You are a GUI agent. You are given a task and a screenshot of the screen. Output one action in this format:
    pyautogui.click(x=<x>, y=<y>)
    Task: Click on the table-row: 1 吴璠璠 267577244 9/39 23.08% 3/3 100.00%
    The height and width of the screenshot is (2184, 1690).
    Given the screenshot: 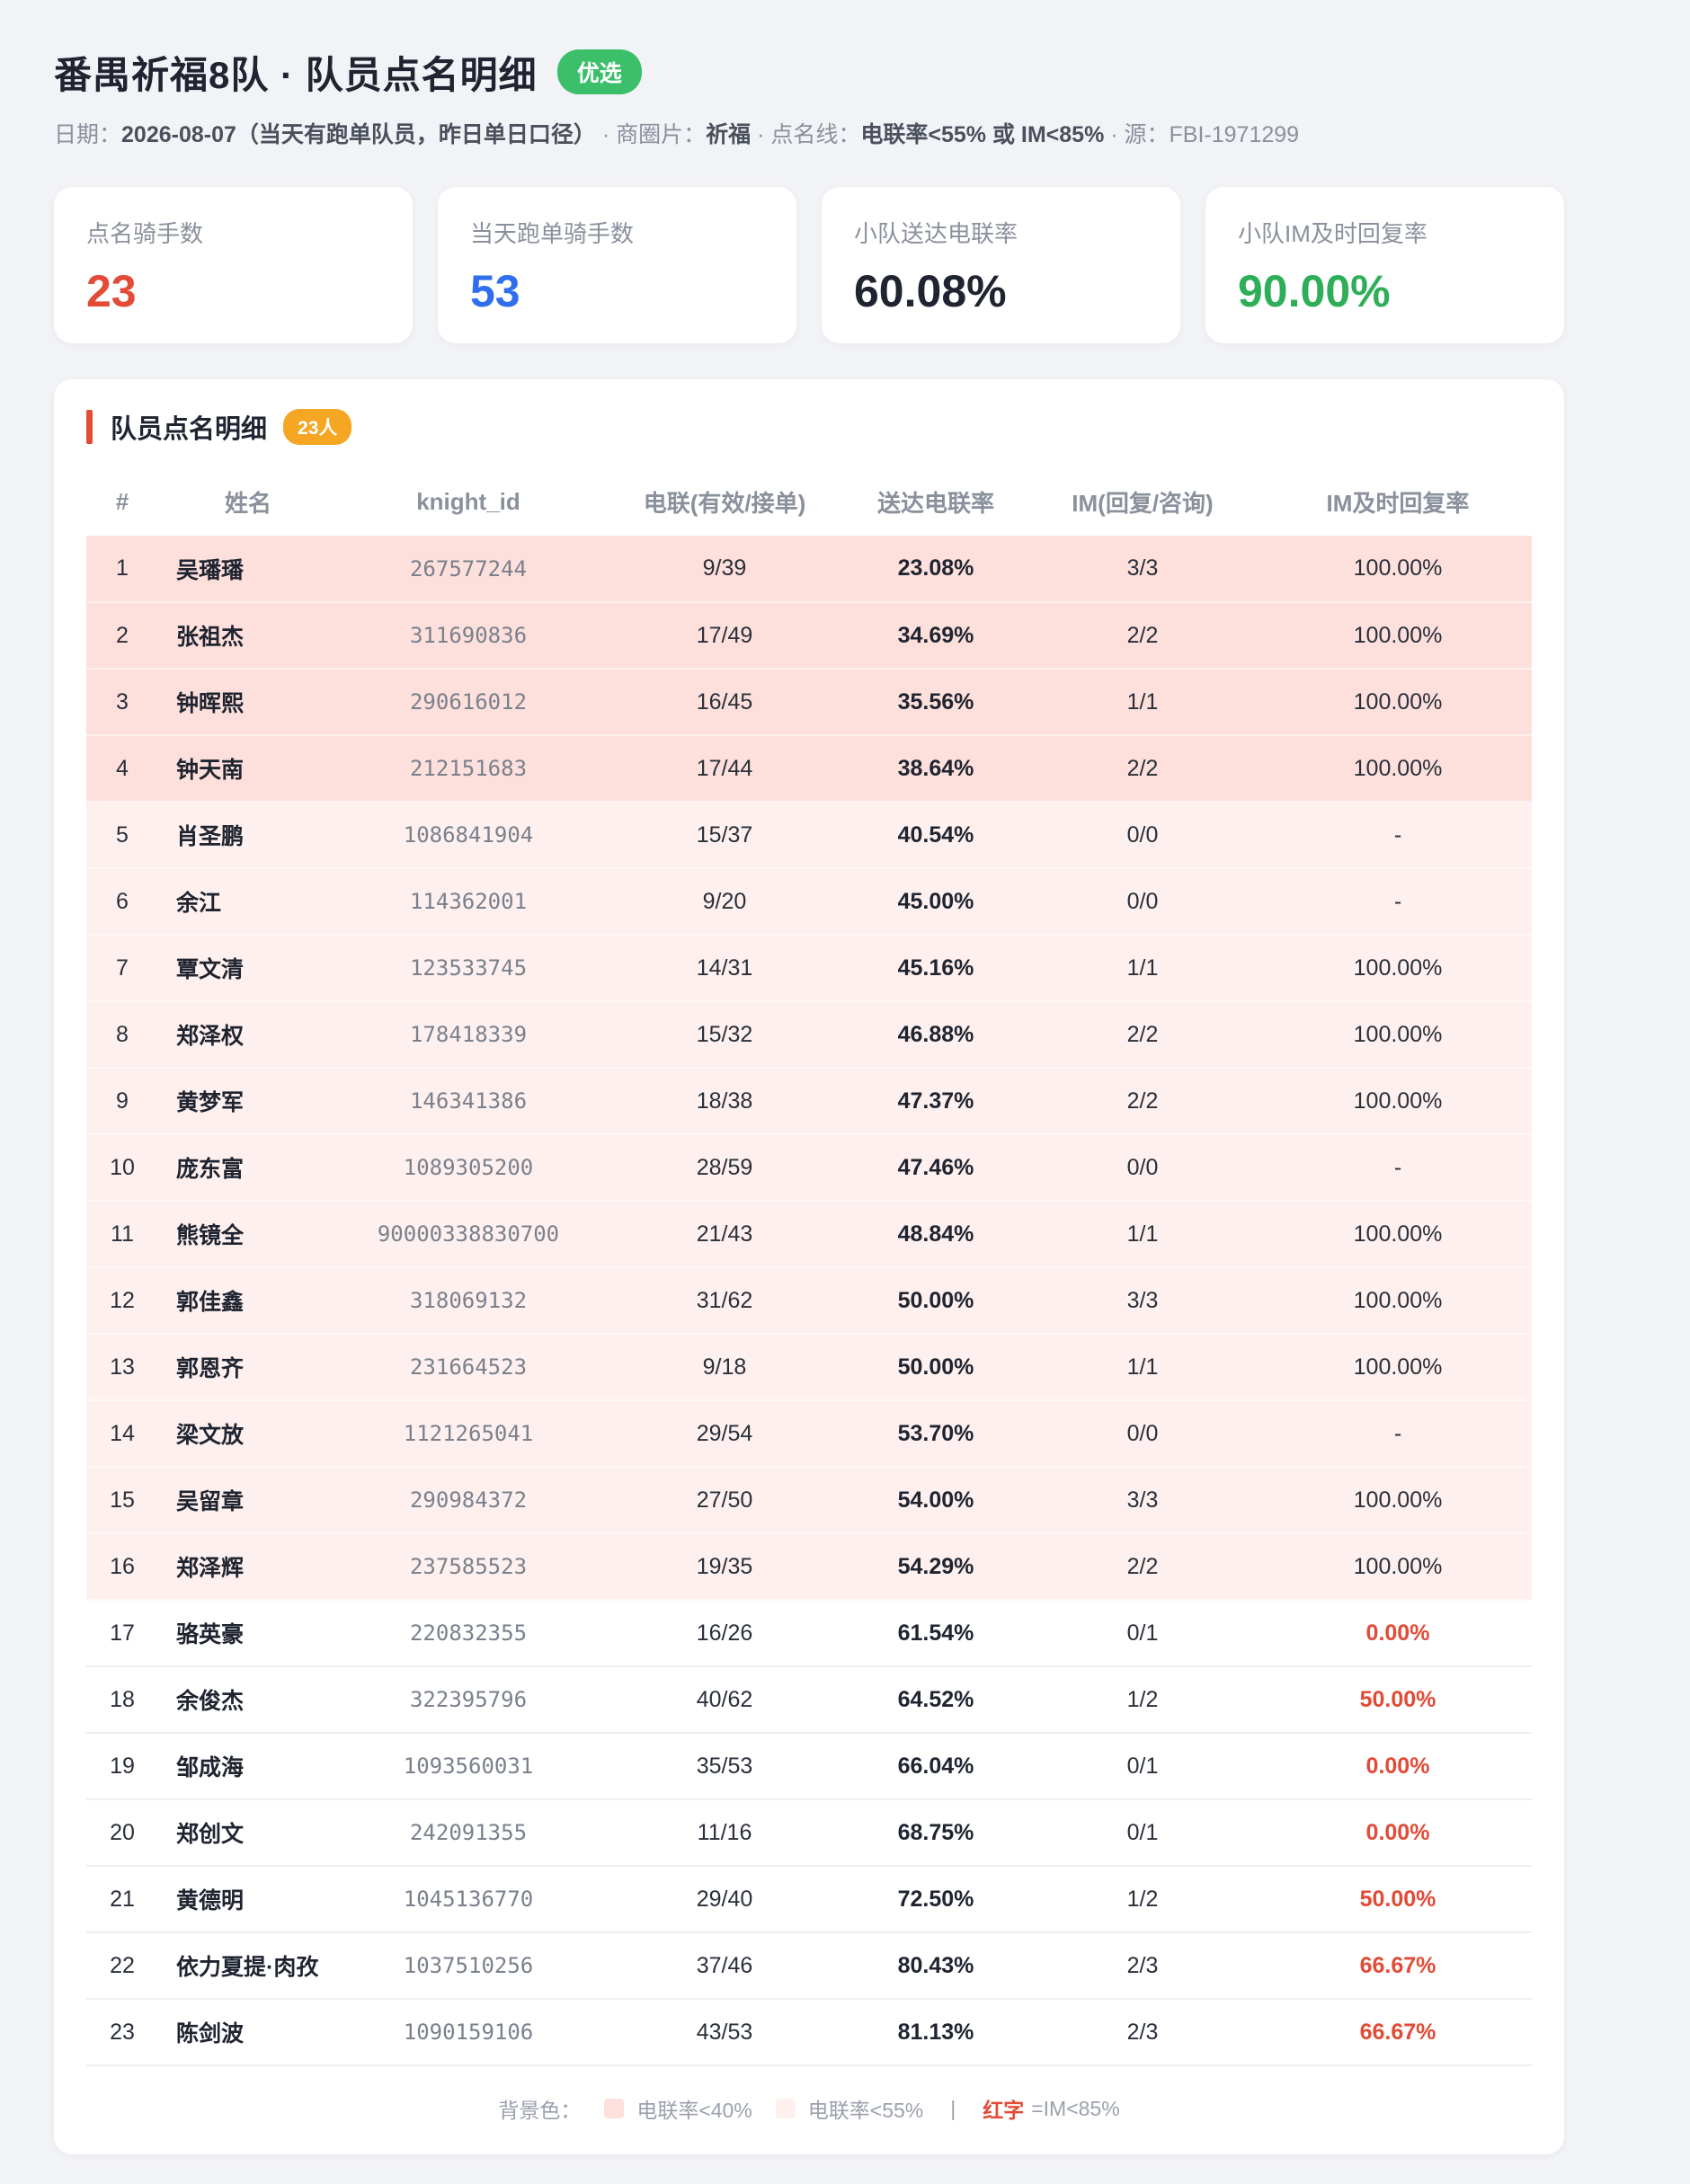 What is the action you would take?
    pyautogui.click(x=809, y=569)
    